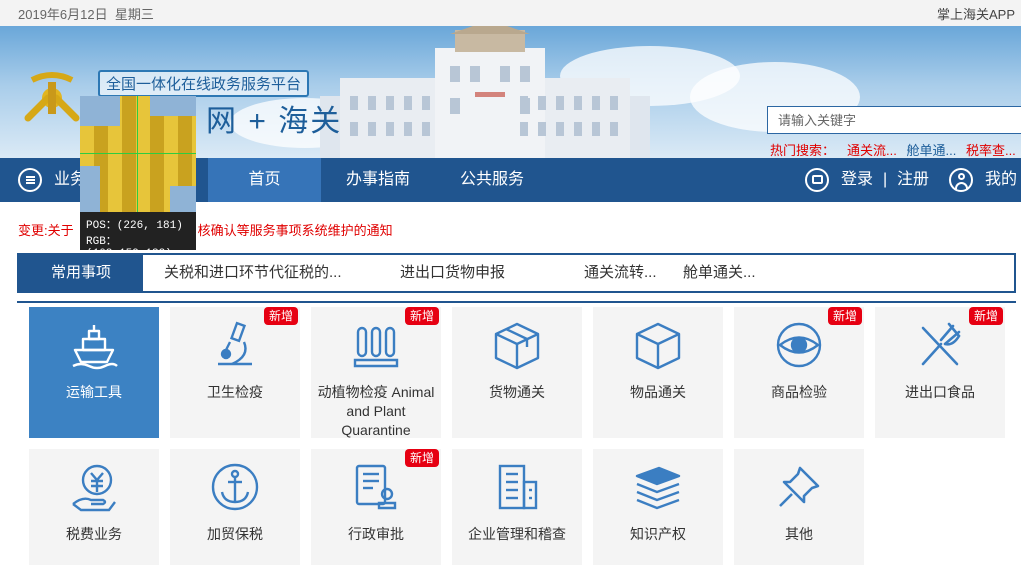 The image size is (1021, 565). What do you see at coordinates (376, 487) in the screenshot?
I see `document-stamp-icon` at bounding box center [376, 487].